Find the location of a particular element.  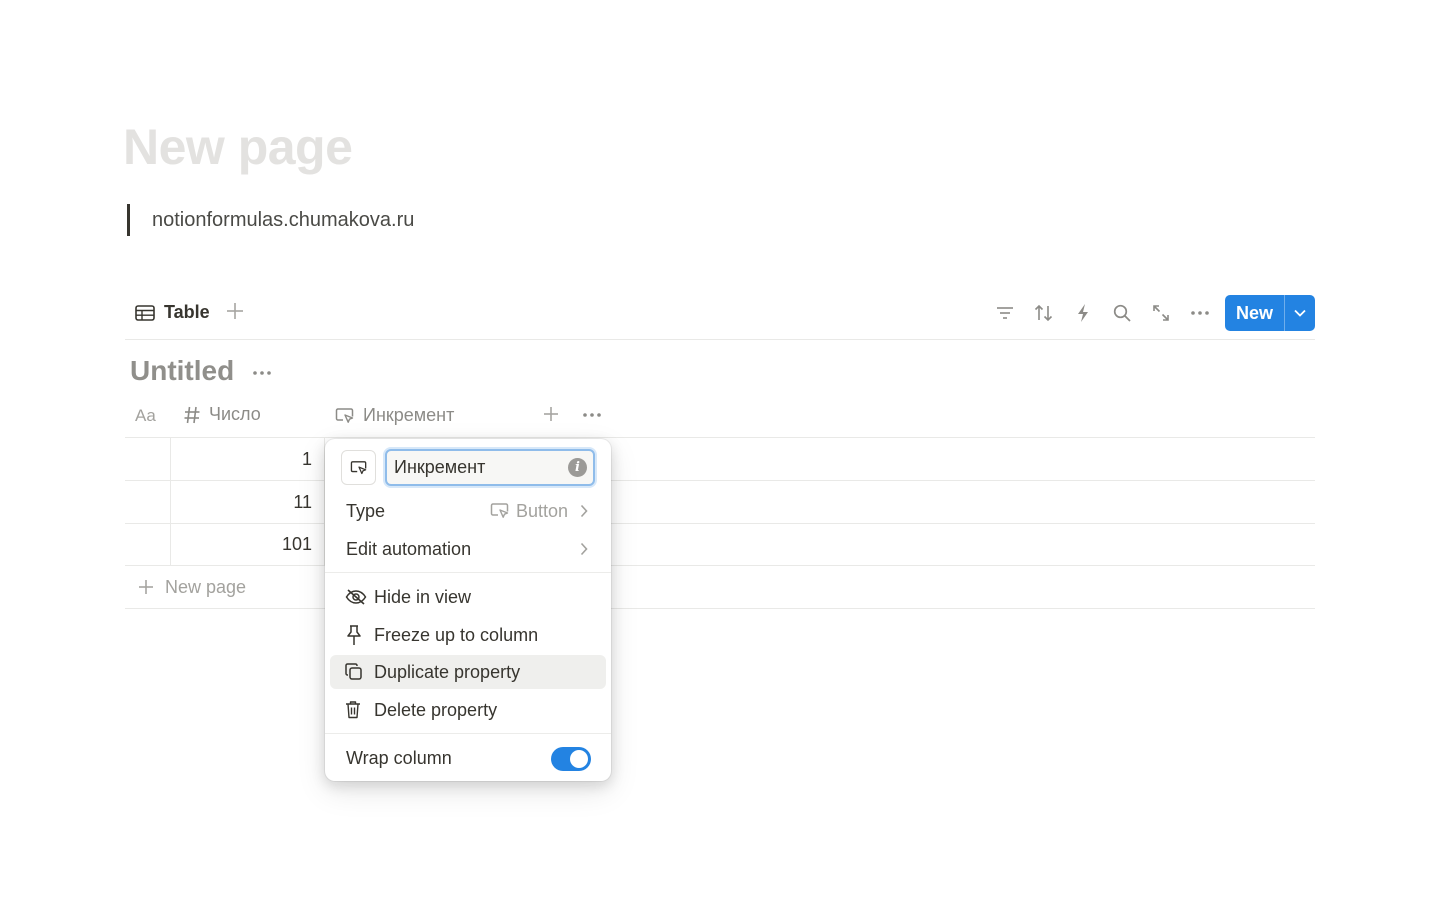

hide-in-view-label: Hide in view is located at coordinates (423, 596).